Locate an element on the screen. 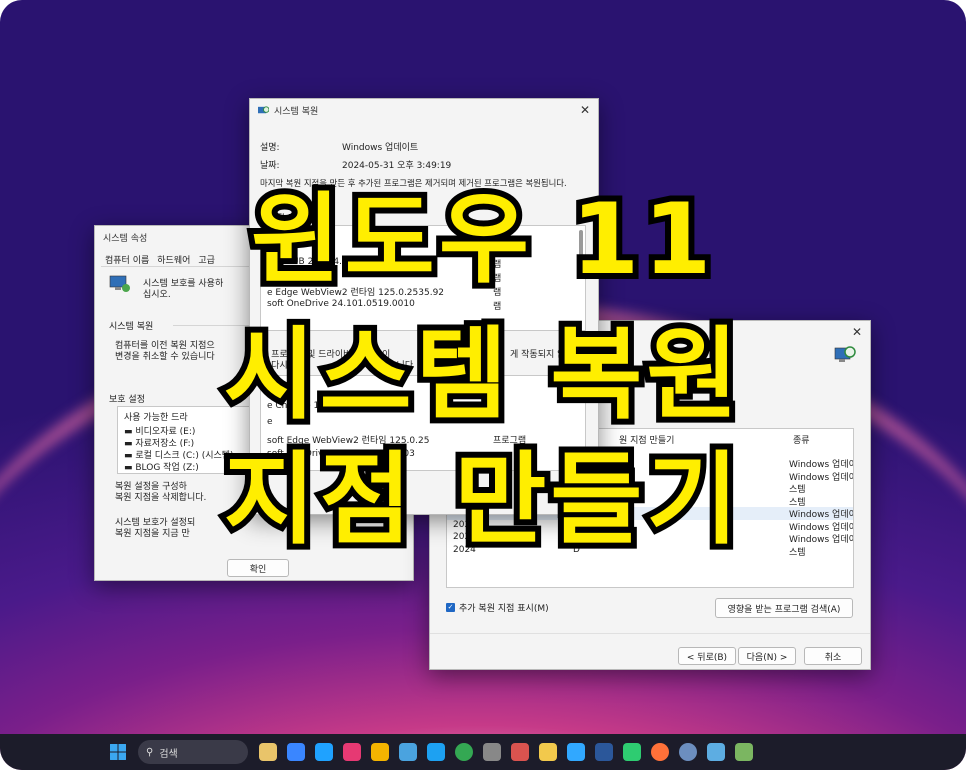  close-icon: ✕ is located at coordinates (585, 110).